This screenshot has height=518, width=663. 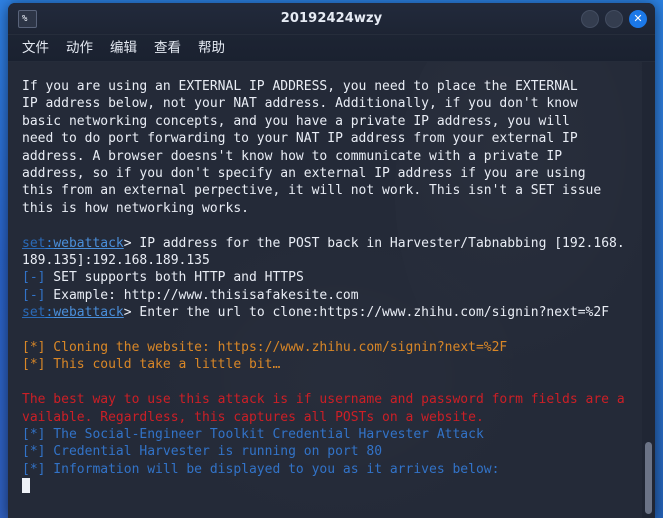 What do you see at coordinates (648, 290) in the screenshot?
I see `terminal-scrollbar` at bounding box center [648, 290].